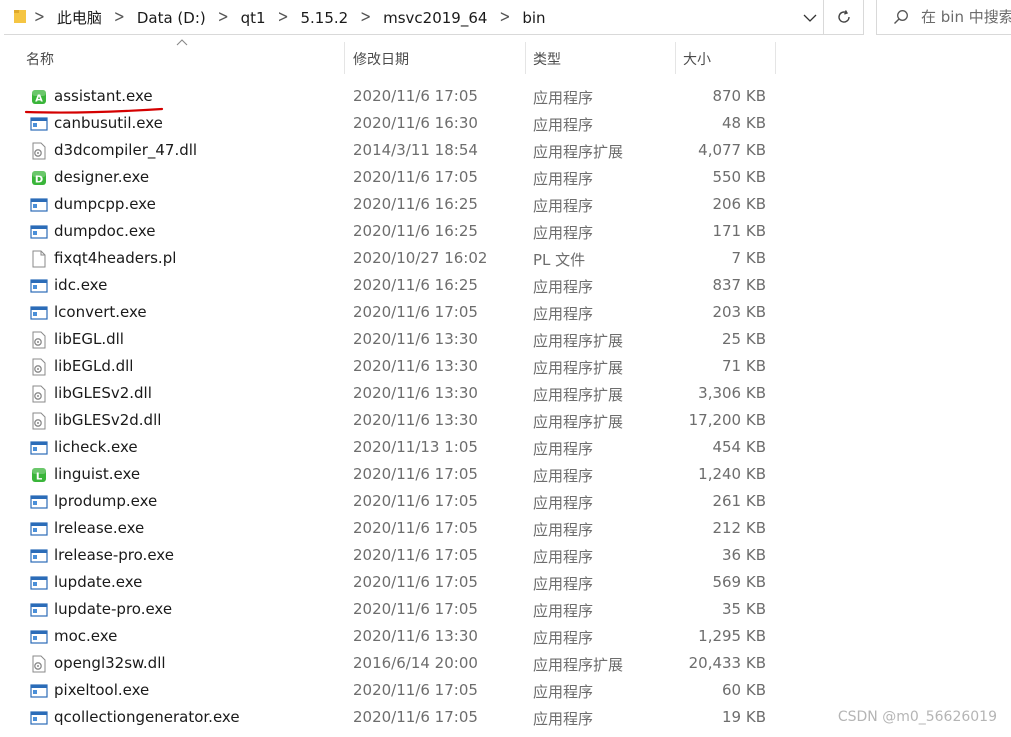  I want to click on red-underline-annotation, so click(94, 110).